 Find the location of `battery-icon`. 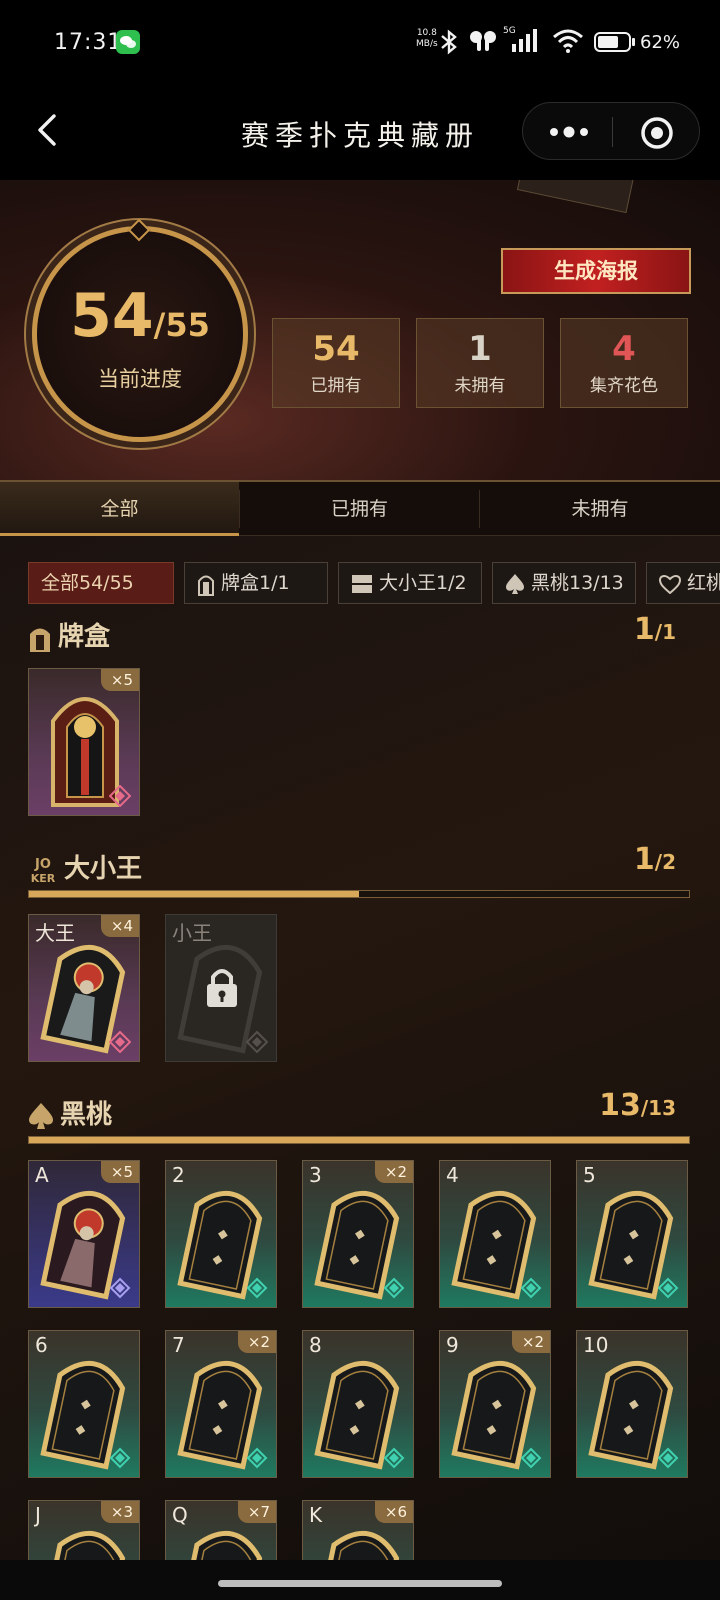

battery-icon is located at coordinates (614, 42).